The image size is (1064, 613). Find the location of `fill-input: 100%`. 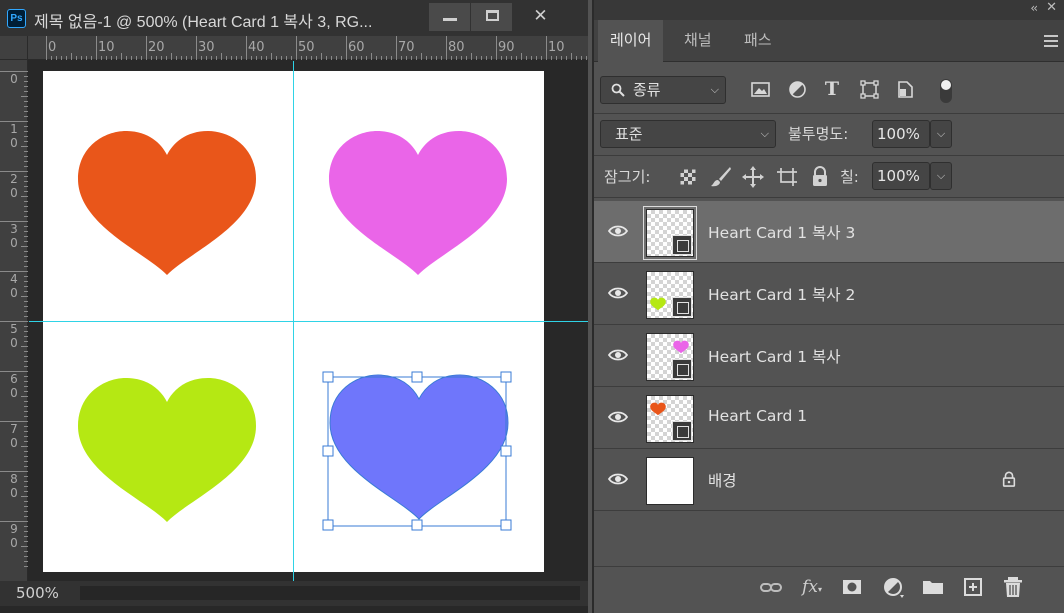

fill-input: 100% is located at coordinates (901, 176).